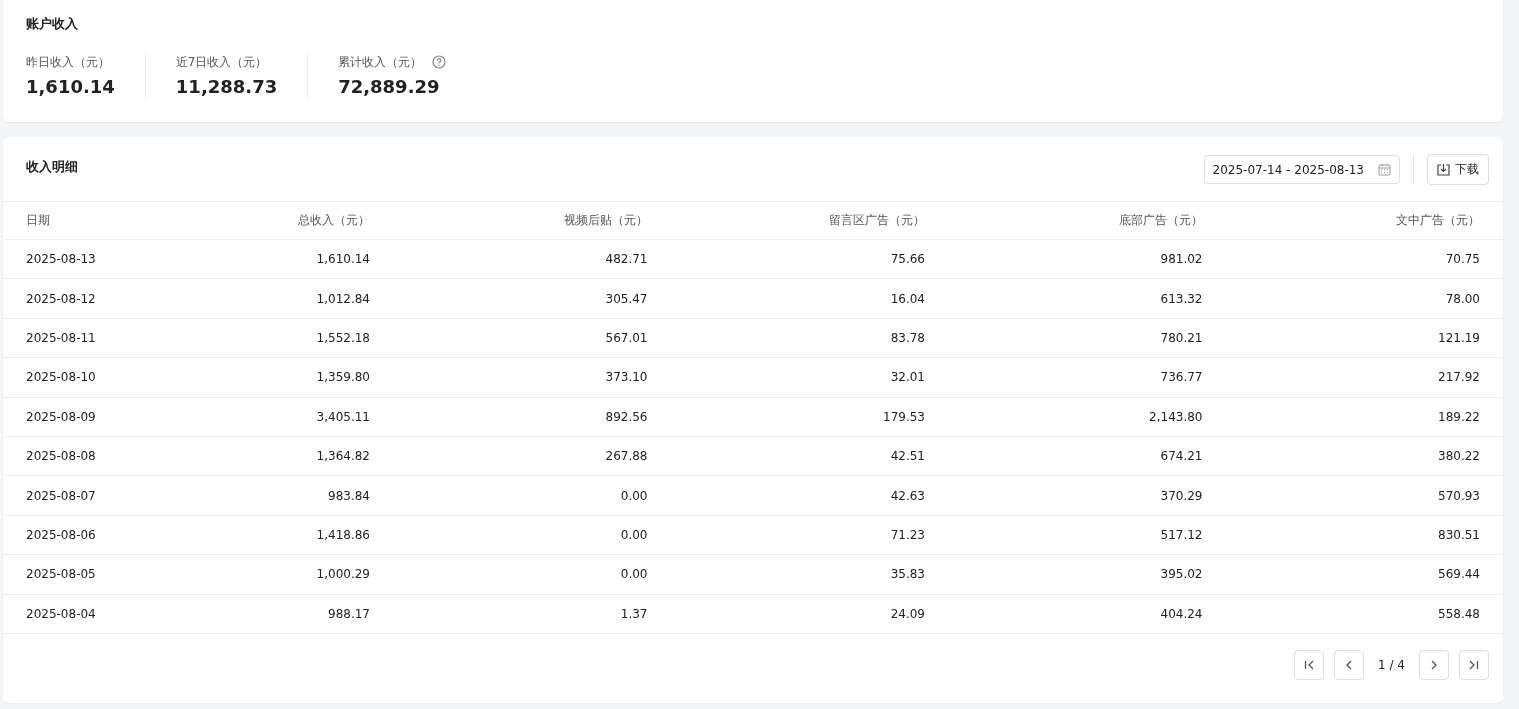  I want to click on table-cell: 2025-08-07, so click(59, 495).